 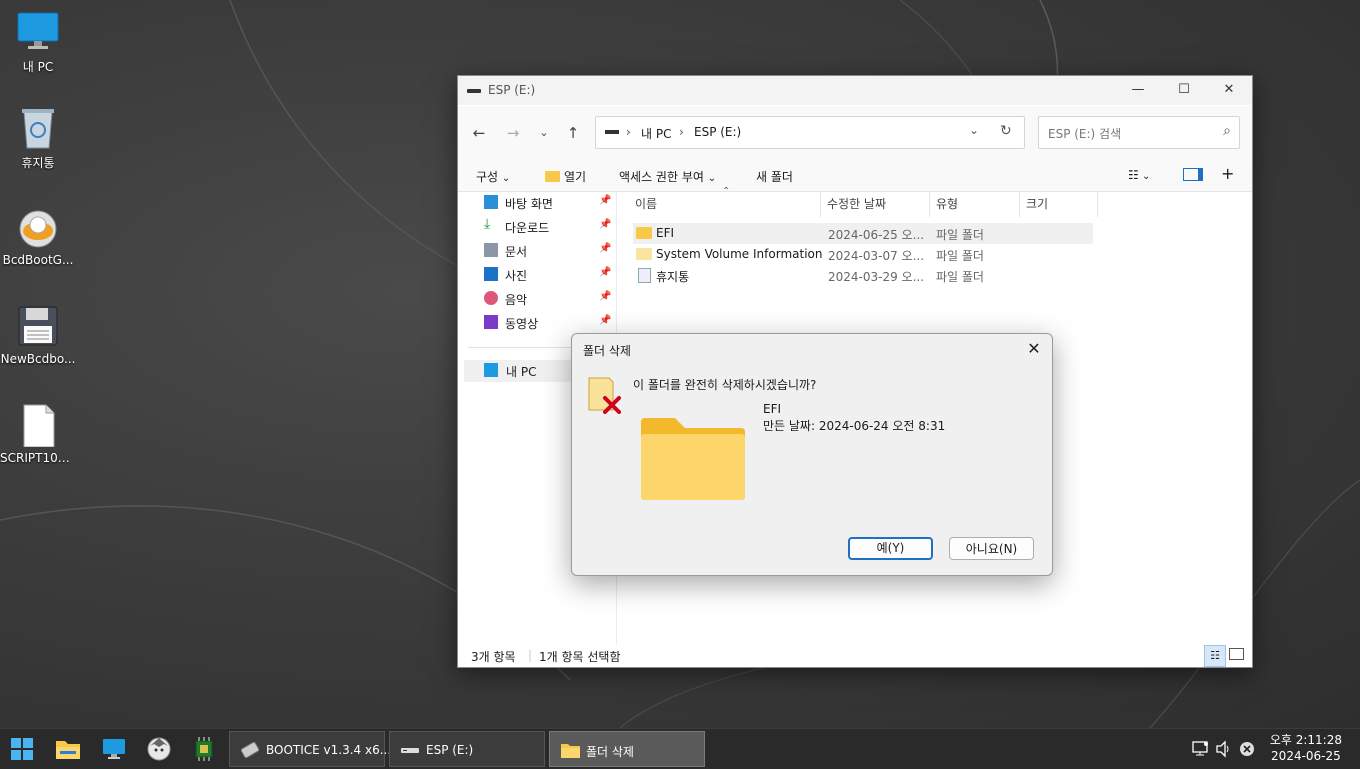 I want to click on large-icons-view-toggle, so click(x=1236, y=654).